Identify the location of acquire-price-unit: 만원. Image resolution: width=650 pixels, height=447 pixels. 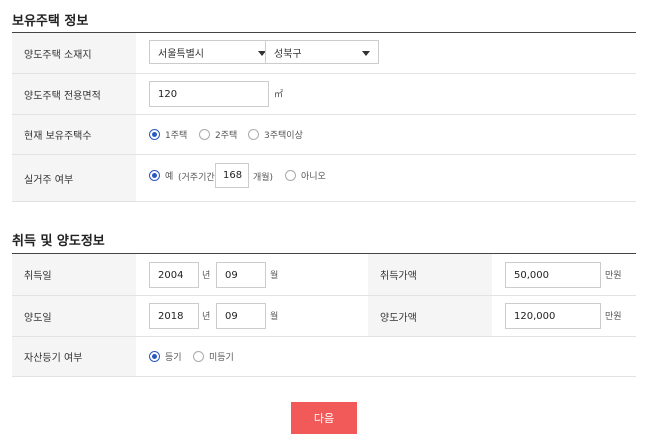
(613, 276).